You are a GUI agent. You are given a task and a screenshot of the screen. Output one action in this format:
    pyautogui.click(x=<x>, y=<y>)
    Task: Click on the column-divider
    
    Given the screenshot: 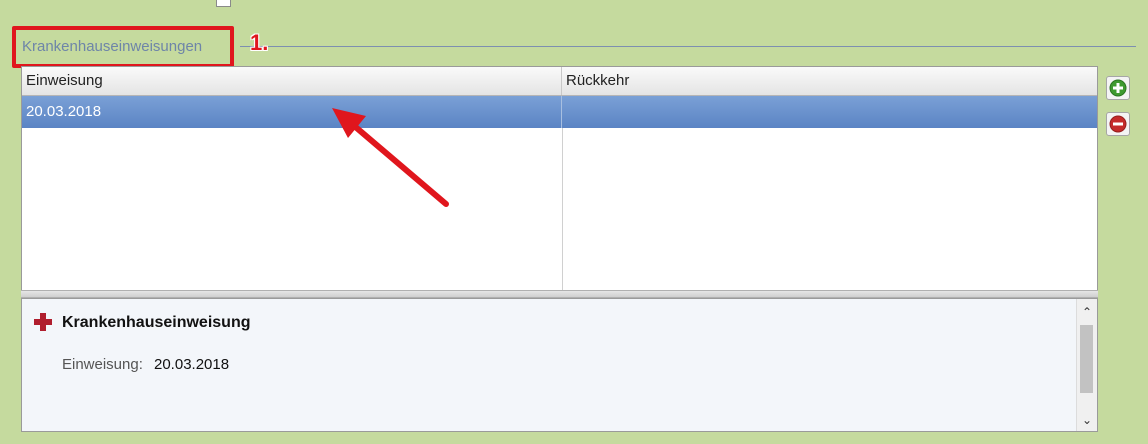 What is the action you would take?
    pyautogui.click(x=562, y=210)
    